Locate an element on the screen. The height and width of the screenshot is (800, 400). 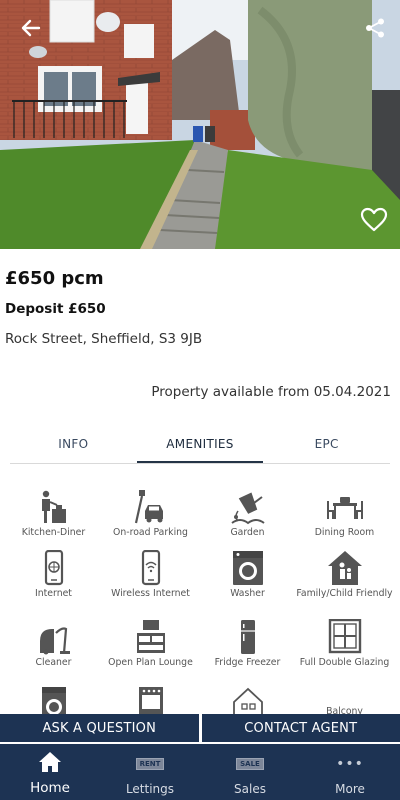
more-dots: ••• is located at coordinates (350, 764).